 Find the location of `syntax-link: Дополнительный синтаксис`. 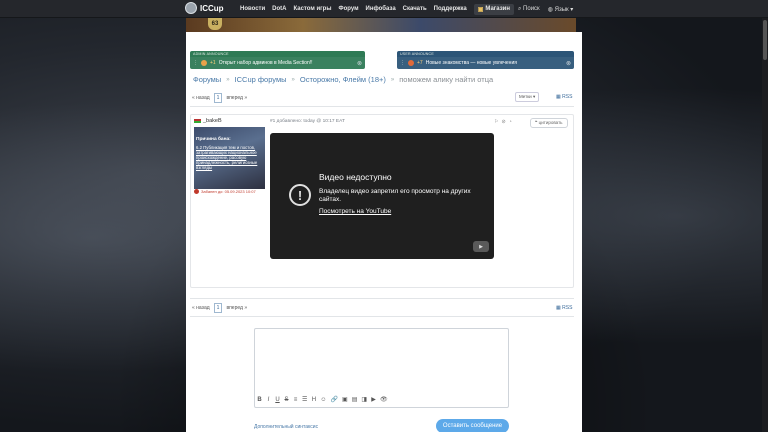

syntax-link: Дополнительный синтаксис is located at coordinates (286, 427).